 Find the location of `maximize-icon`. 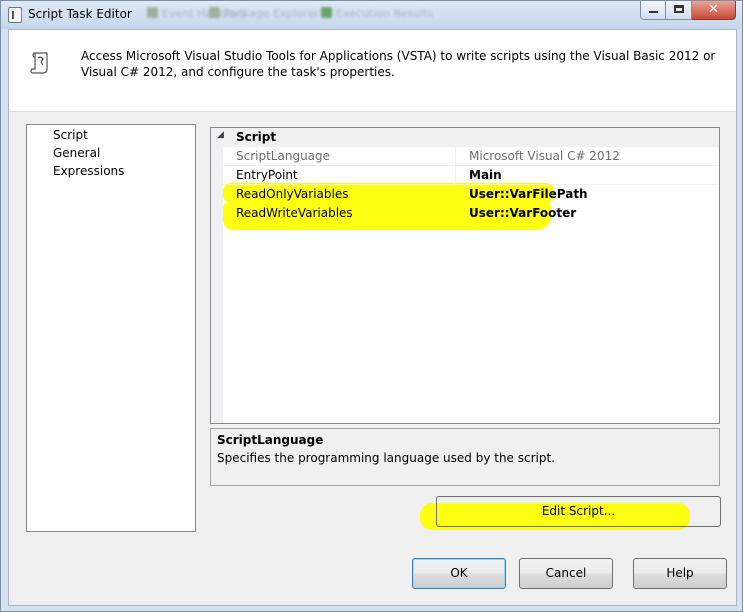

maximize-icon is located at coordinates (679, 9).